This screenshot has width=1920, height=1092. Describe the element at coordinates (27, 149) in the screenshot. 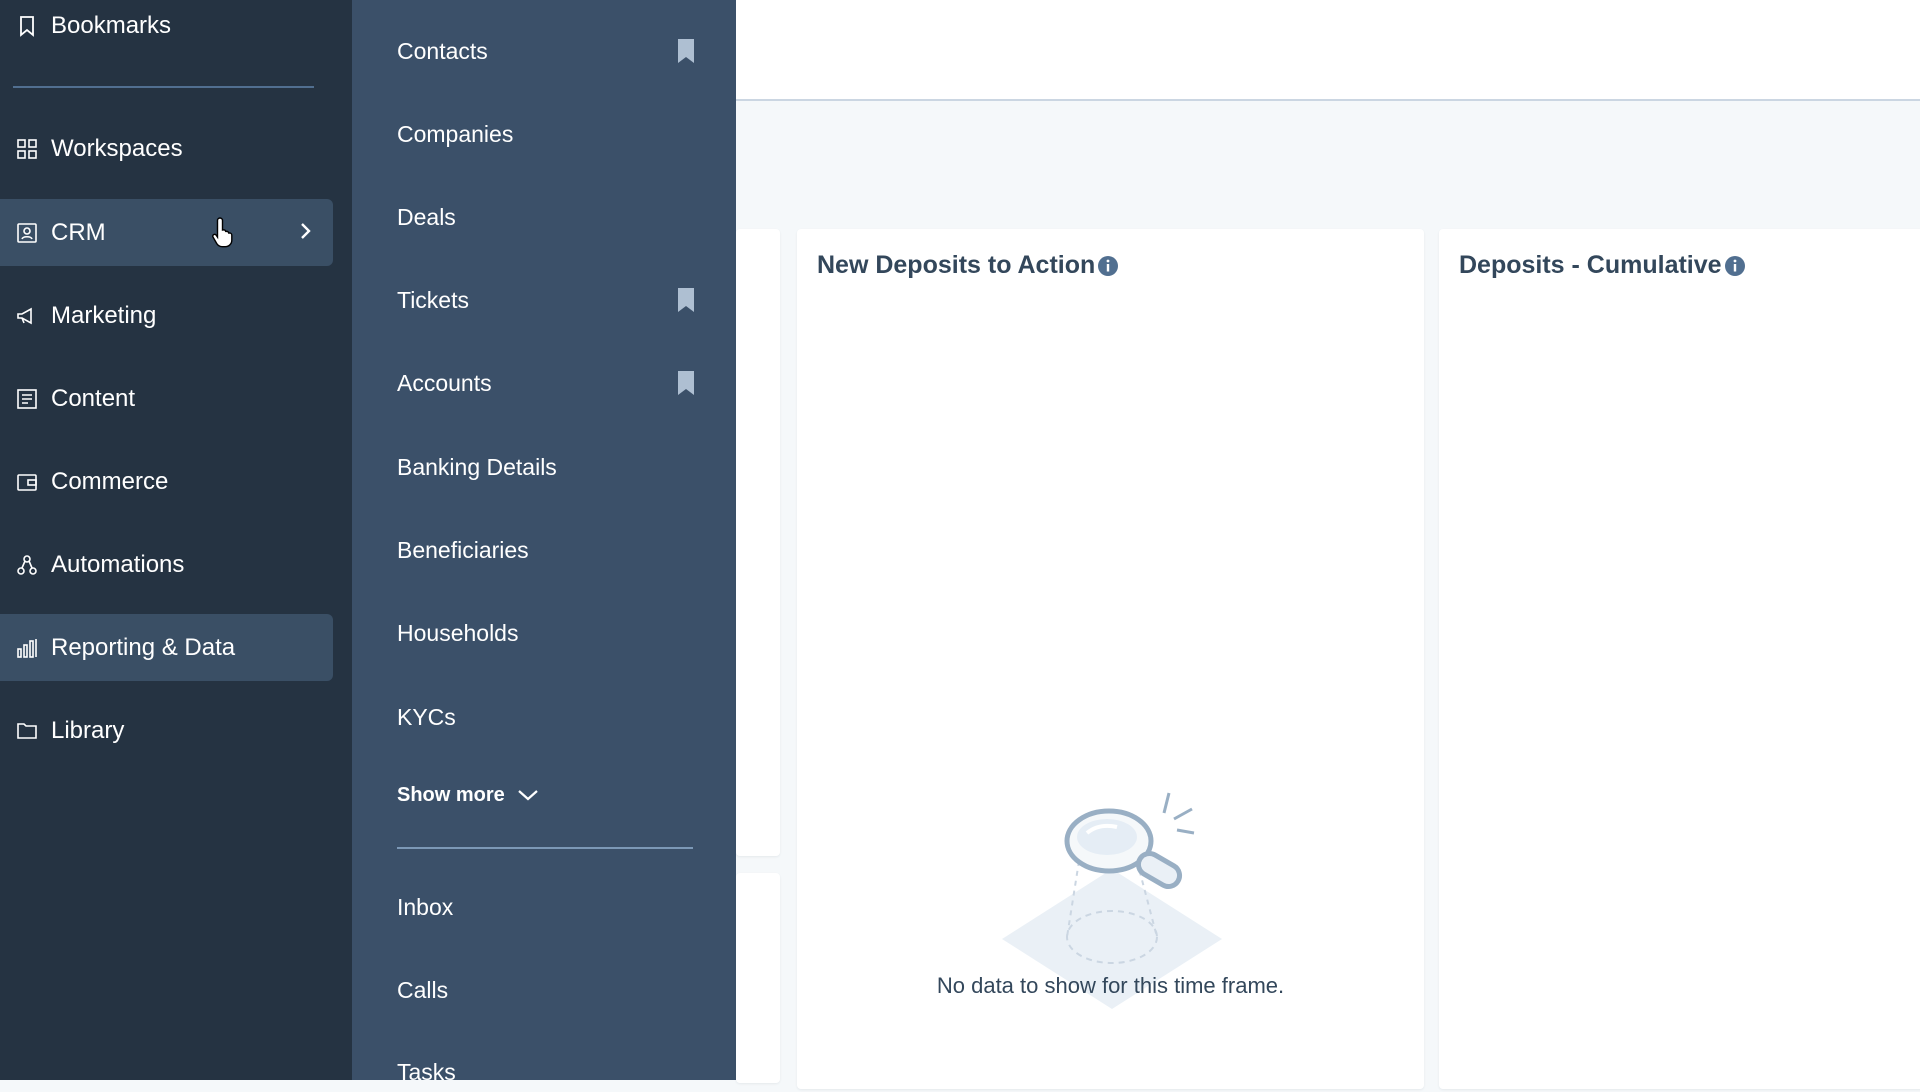

I see `grid-icon` at that location.